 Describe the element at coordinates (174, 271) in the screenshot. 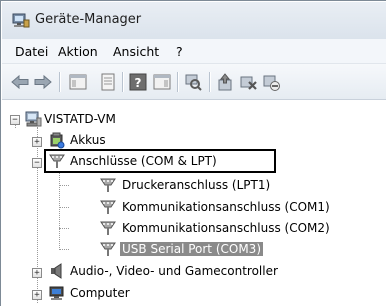

I see `tree-node-audio: Audio-, Video- und Gamecontroller` at that location.